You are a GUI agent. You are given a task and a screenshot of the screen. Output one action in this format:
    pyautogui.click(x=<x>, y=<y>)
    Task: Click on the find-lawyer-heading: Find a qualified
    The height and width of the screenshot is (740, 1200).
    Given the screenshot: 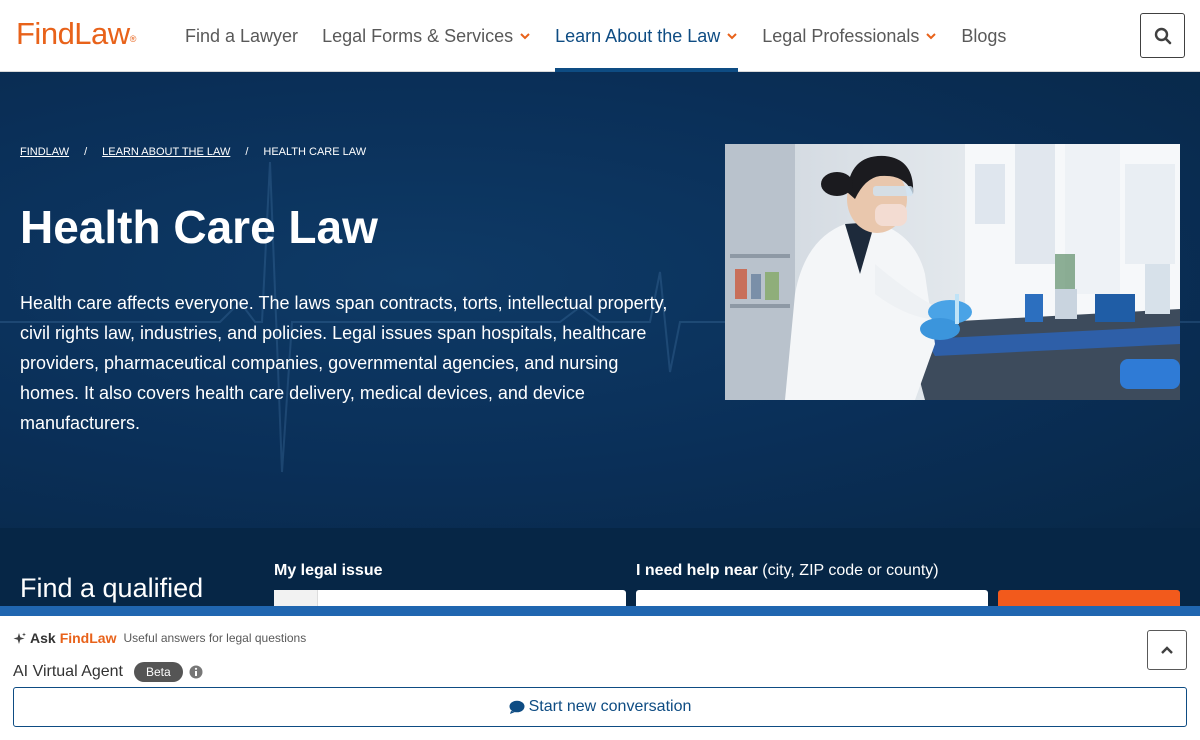 What is the action you would take?
    pyautogui.click(x=112, y=588)
    